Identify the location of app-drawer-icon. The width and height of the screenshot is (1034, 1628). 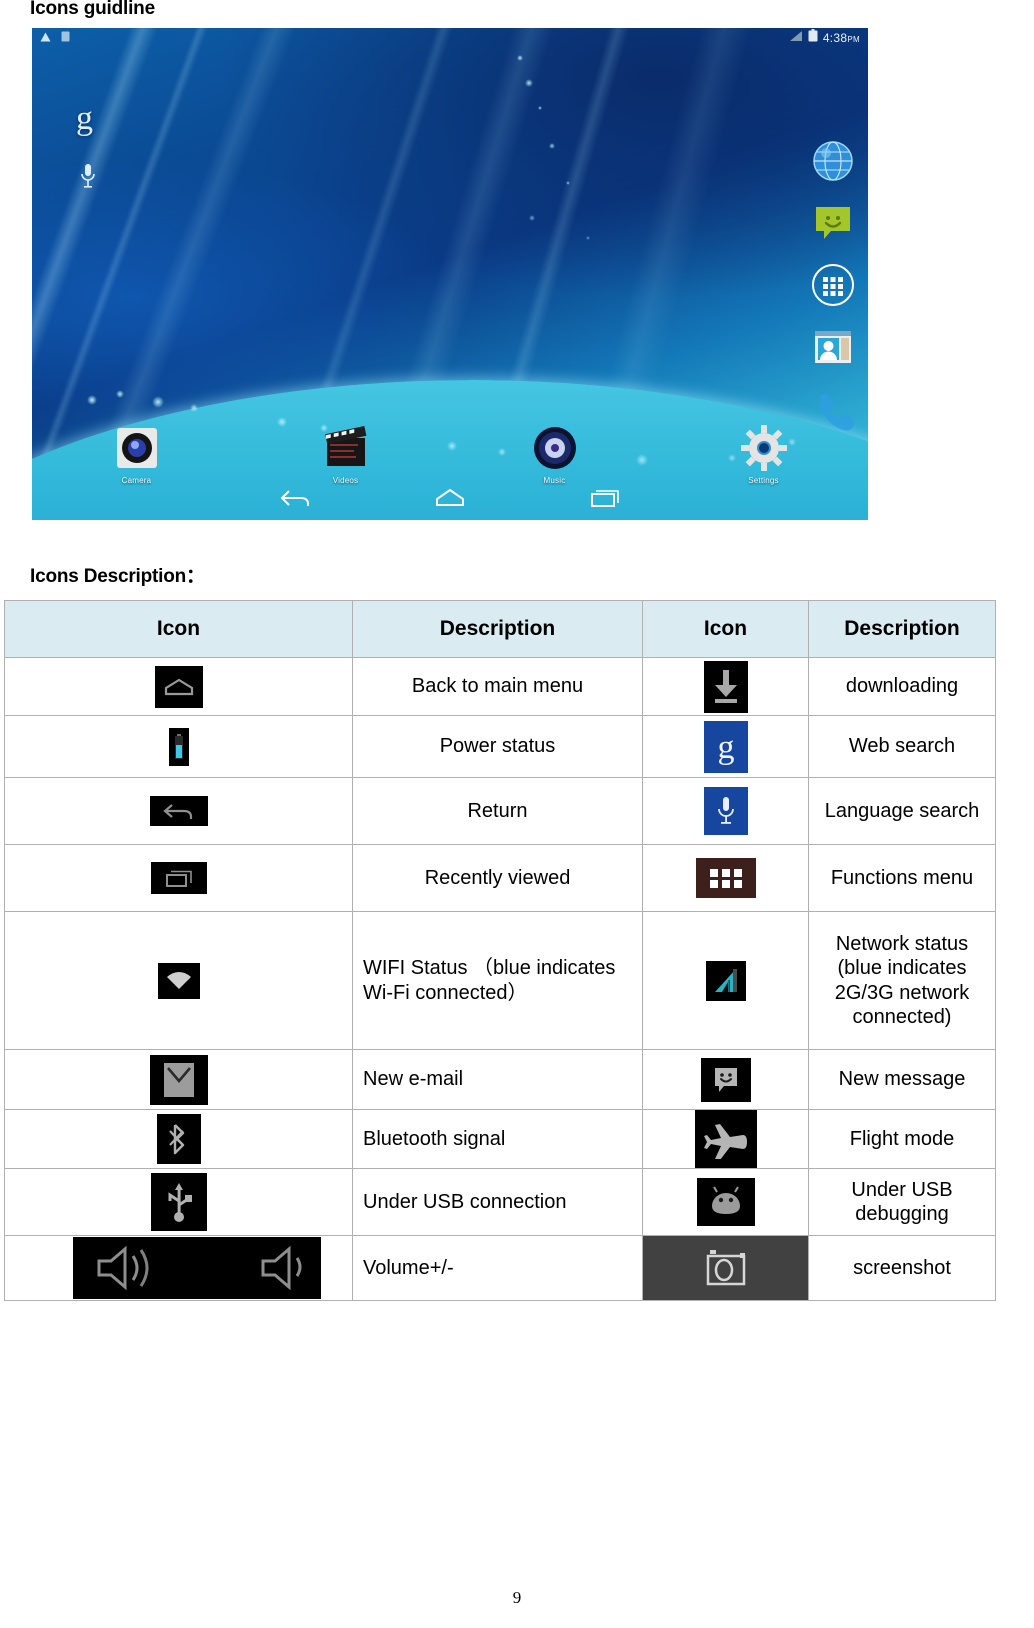
(833, 285).